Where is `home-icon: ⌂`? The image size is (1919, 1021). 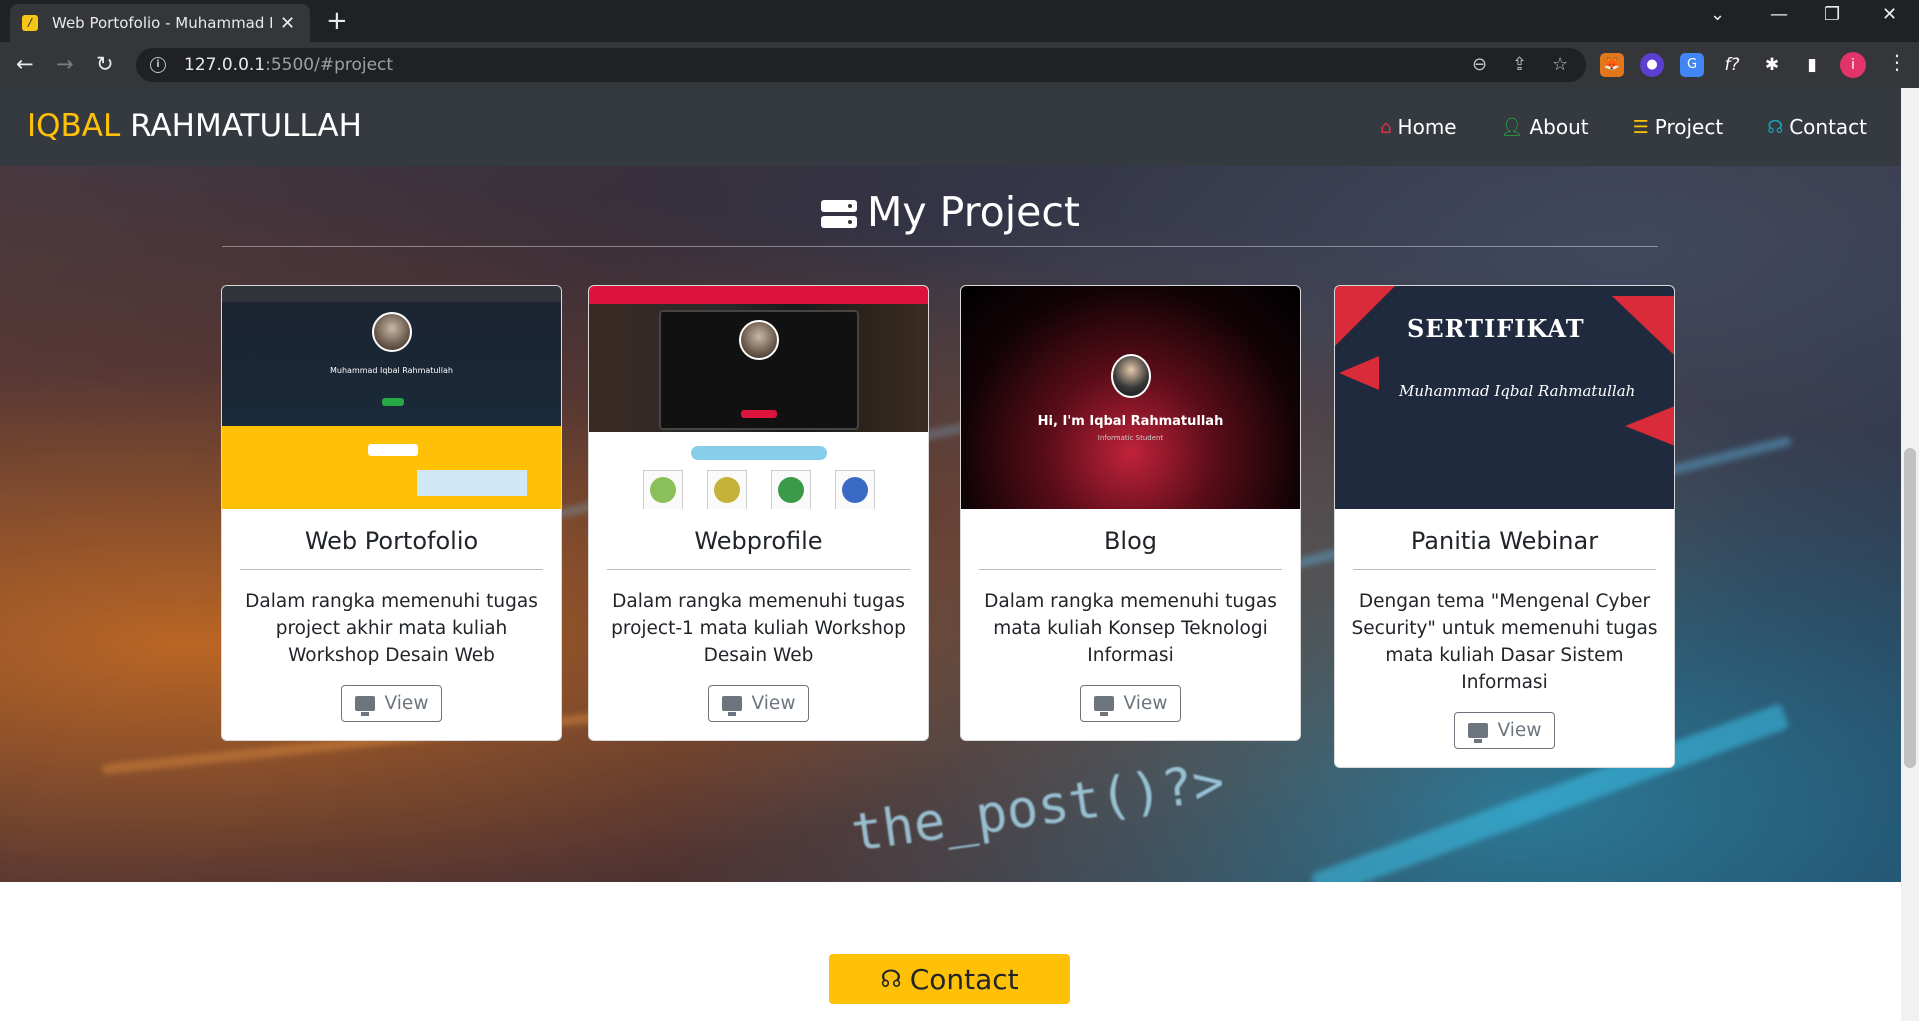
home-icon: ⌂ is located at coordinates (1386, 127).